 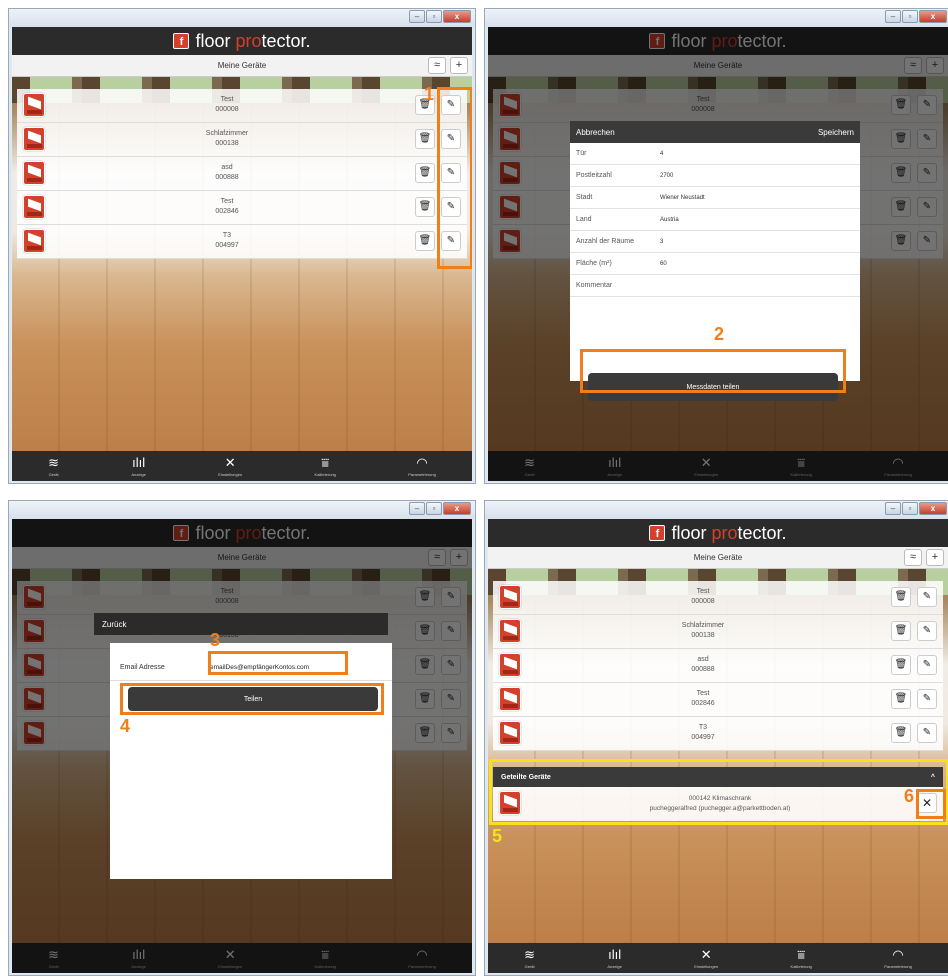 What do you see at coordinates (703, 727) in the screenshot?
I see `device-name: T3` at bounding box center [703, 727].